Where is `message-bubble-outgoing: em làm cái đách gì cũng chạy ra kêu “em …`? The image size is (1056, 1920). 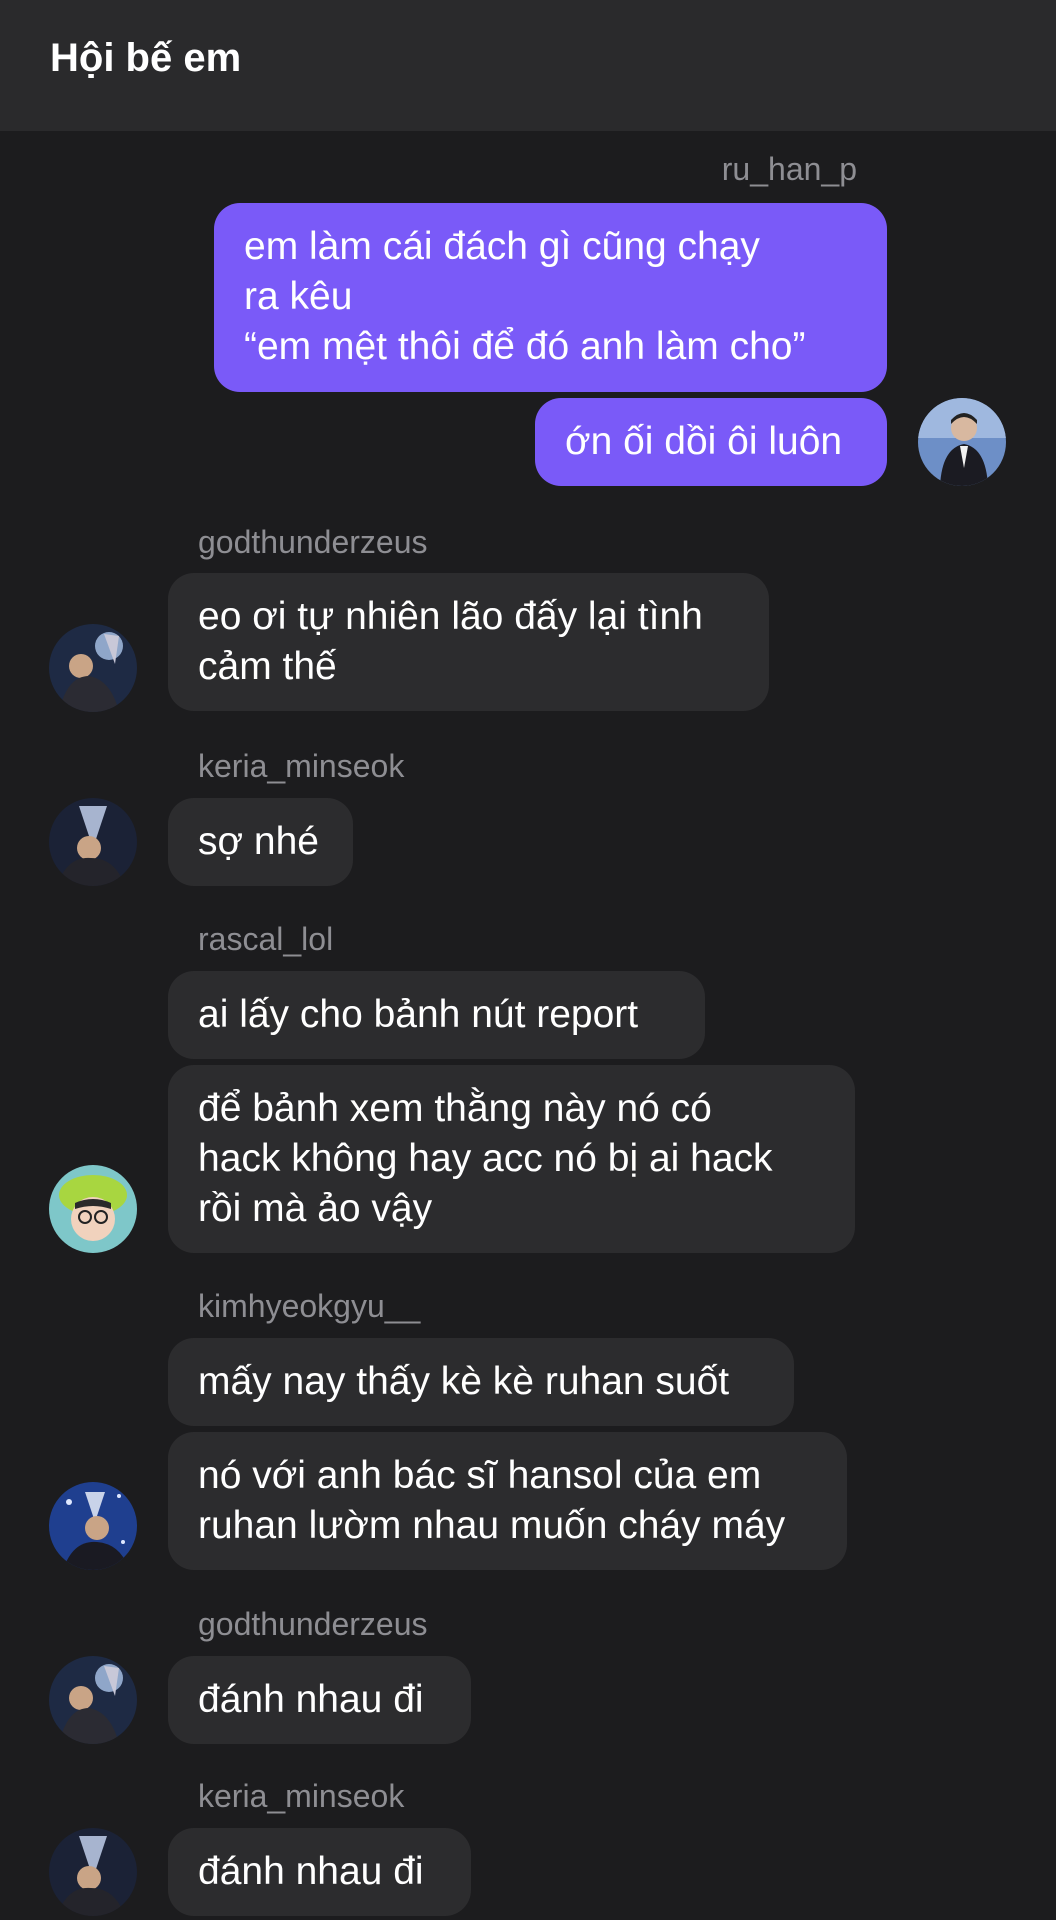
message-bubble-outgoing: em làm cái đách gì cũng chạy ra kêu “em … is located at coordinates (550, 297).